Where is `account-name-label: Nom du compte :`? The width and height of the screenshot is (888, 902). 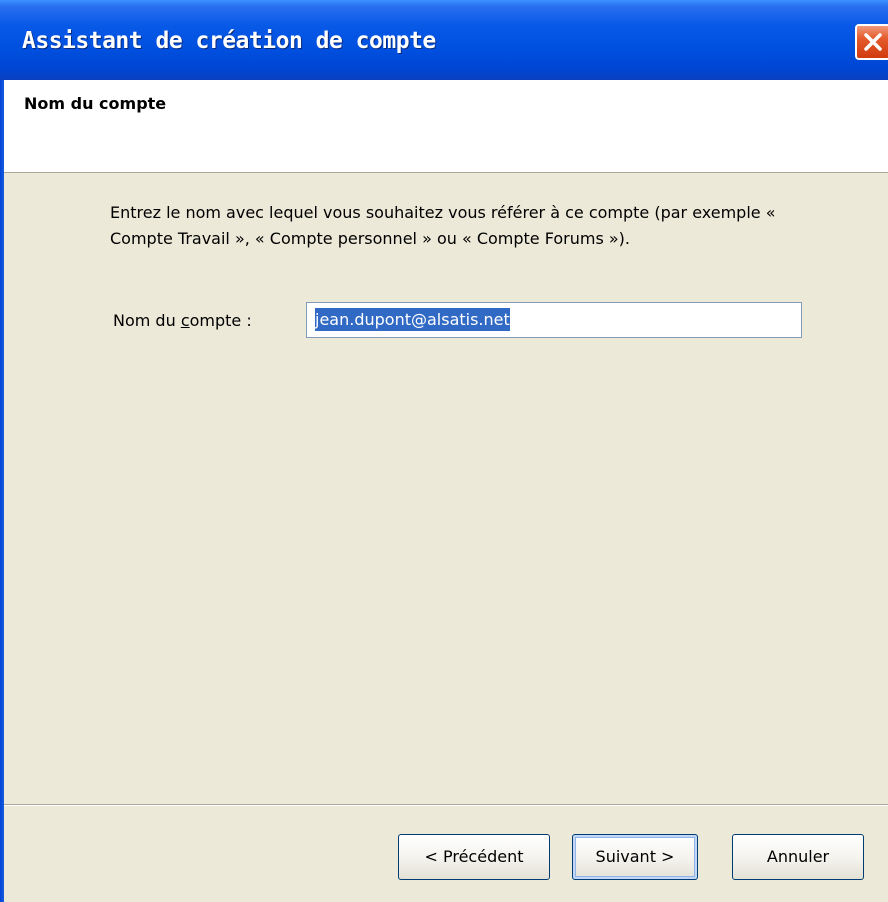 account-name-label: Nom du compte : is located at coordinates (182, 320).